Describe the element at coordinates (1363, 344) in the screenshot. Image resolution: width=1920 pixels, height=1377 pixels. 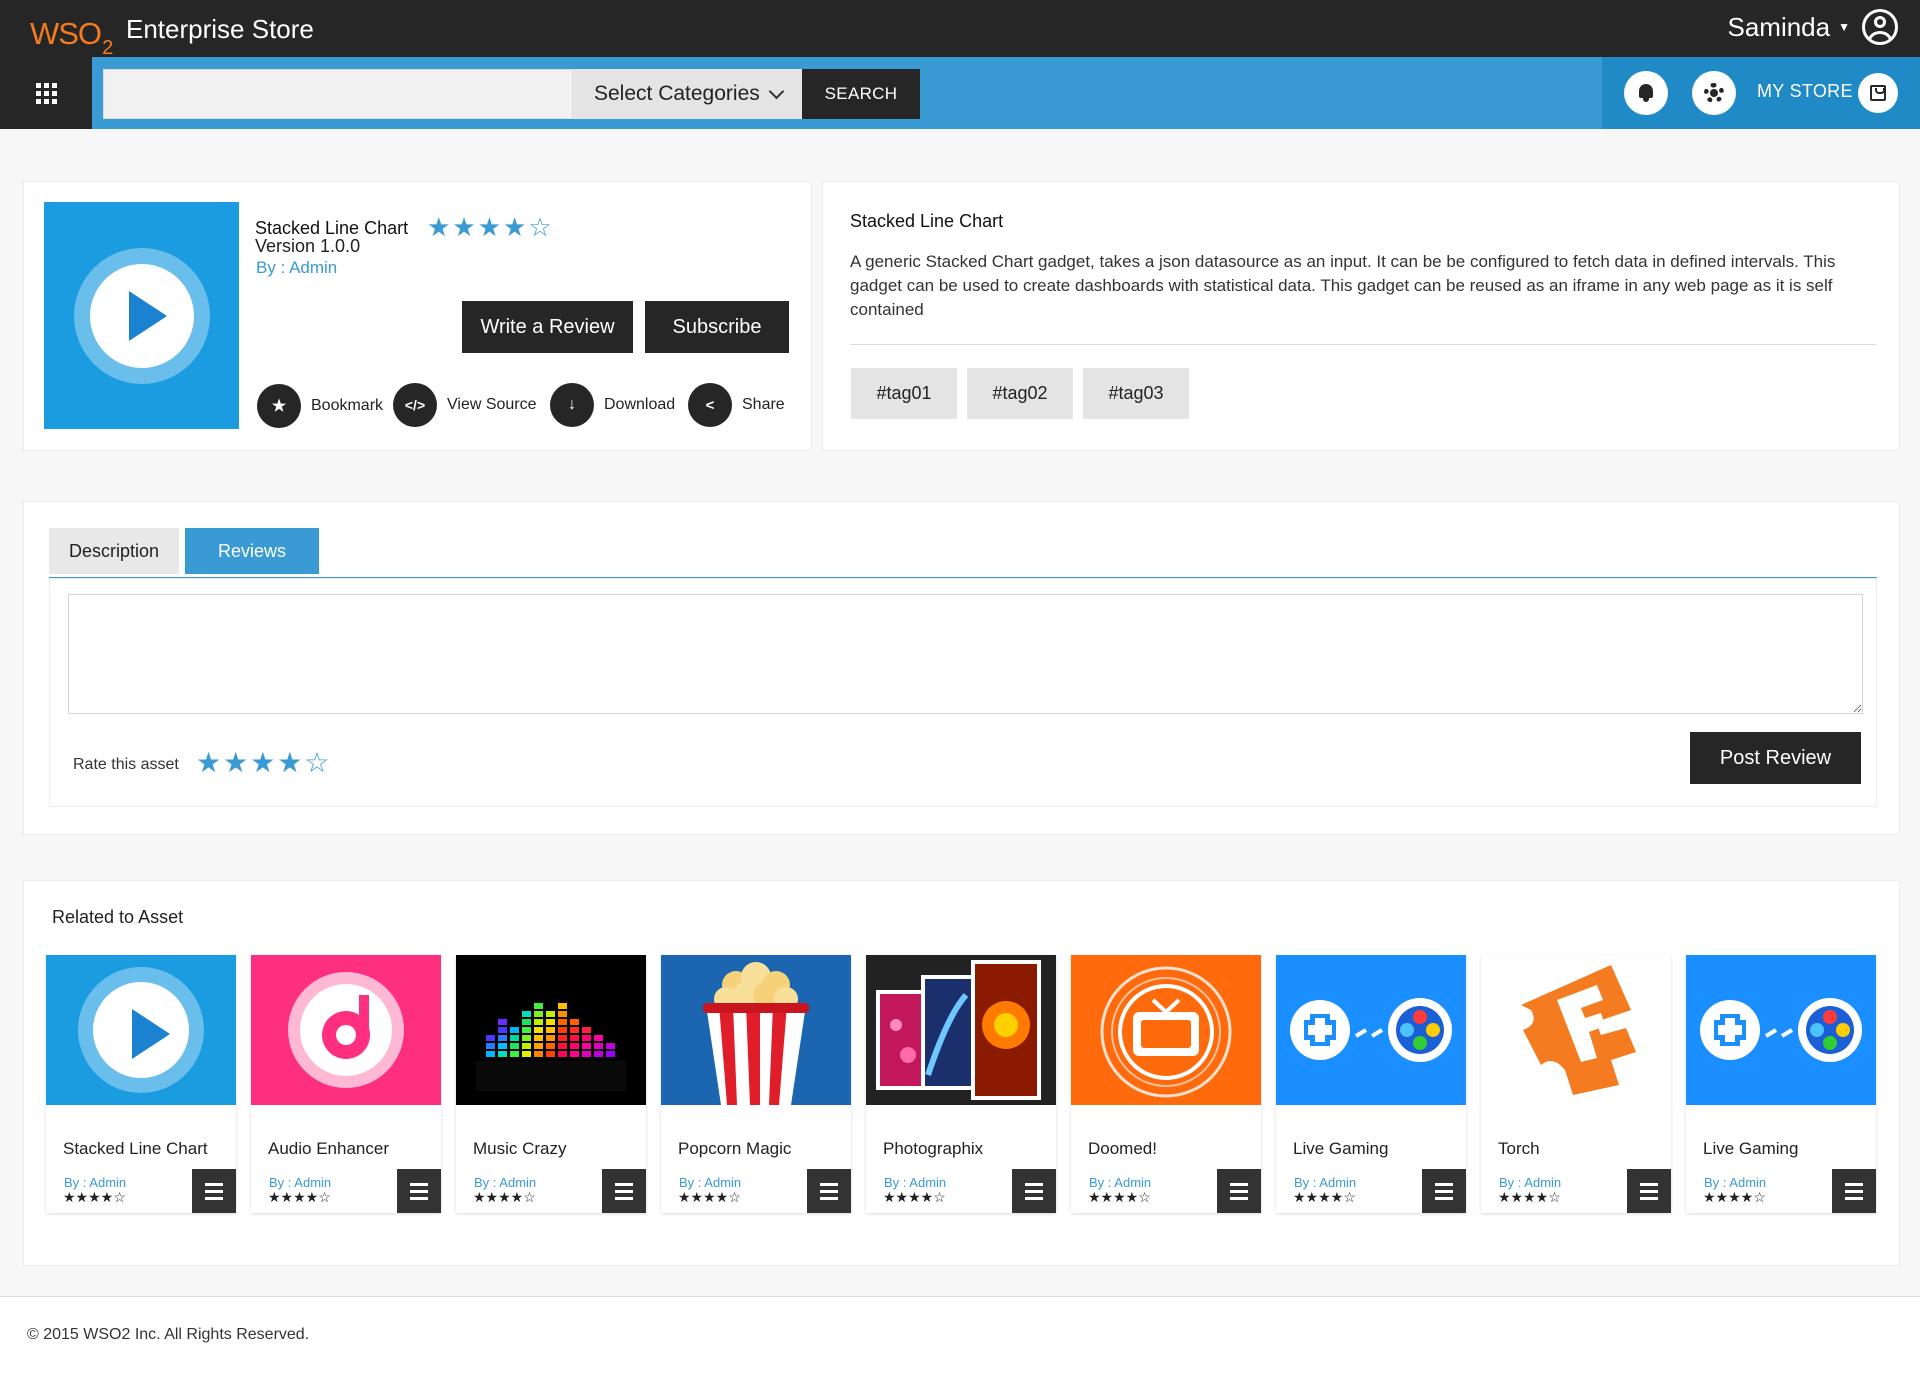
I see `divider` at that location.